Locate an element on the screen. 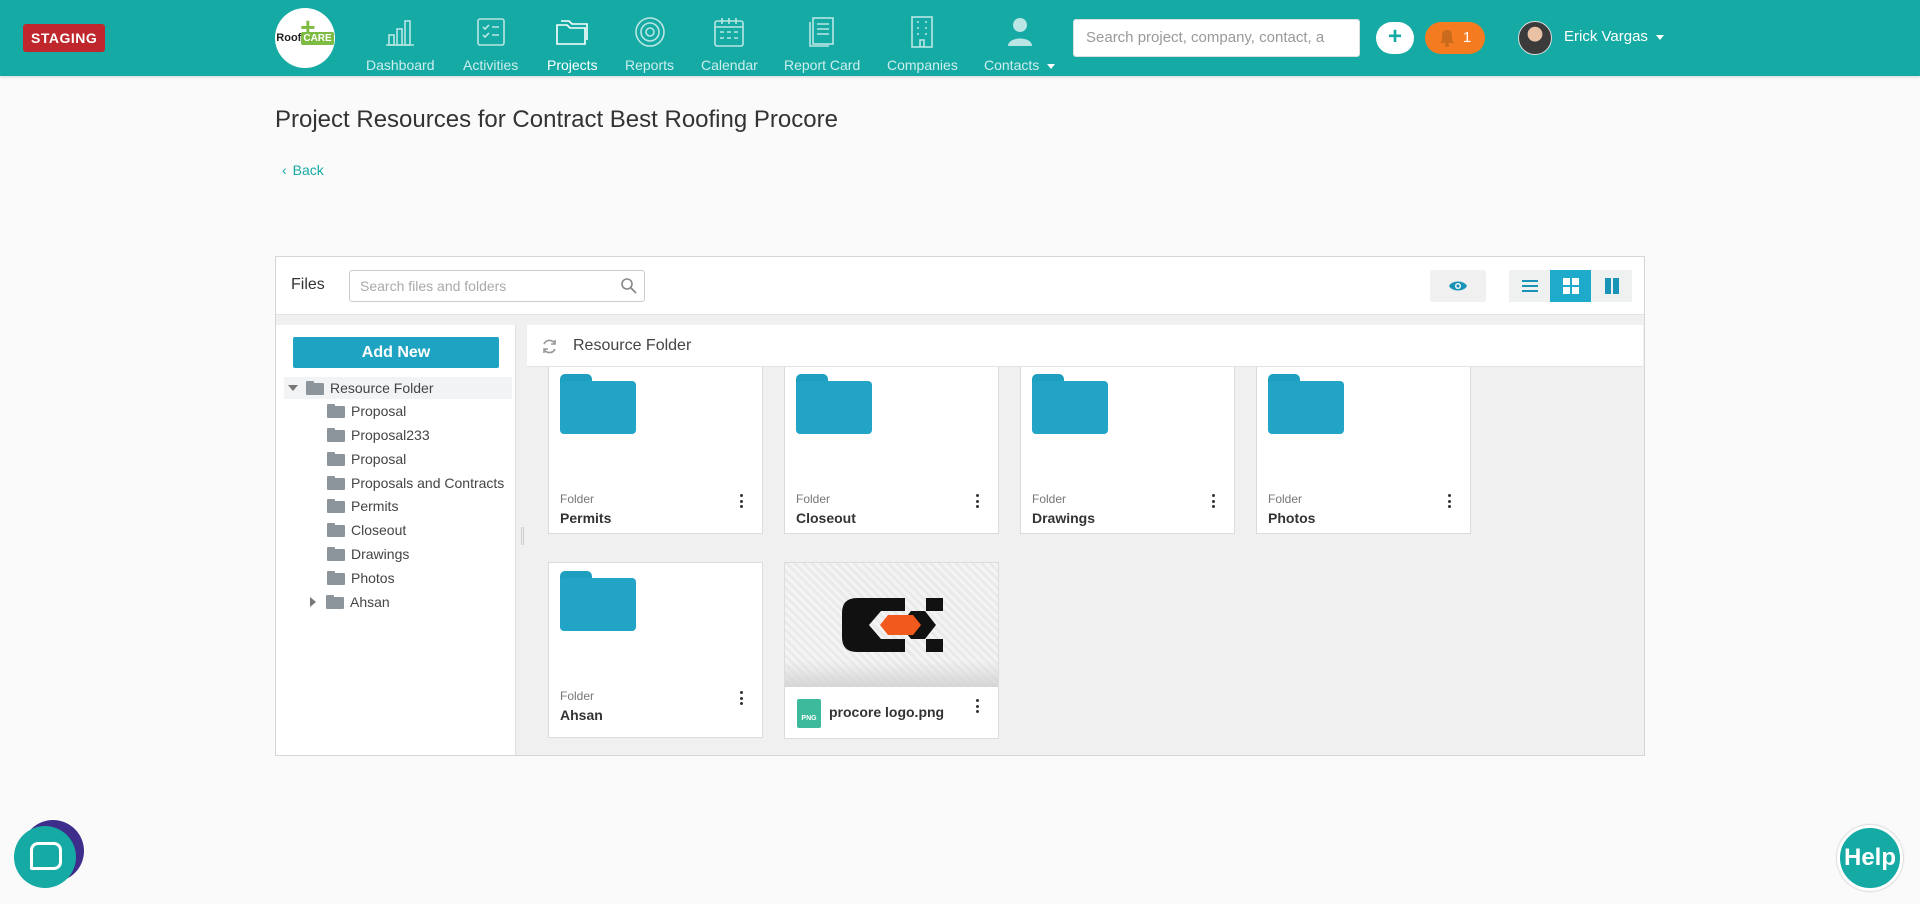 The image size is (1920, 904). pane-resize-handle is located at coordinates (522, 536).